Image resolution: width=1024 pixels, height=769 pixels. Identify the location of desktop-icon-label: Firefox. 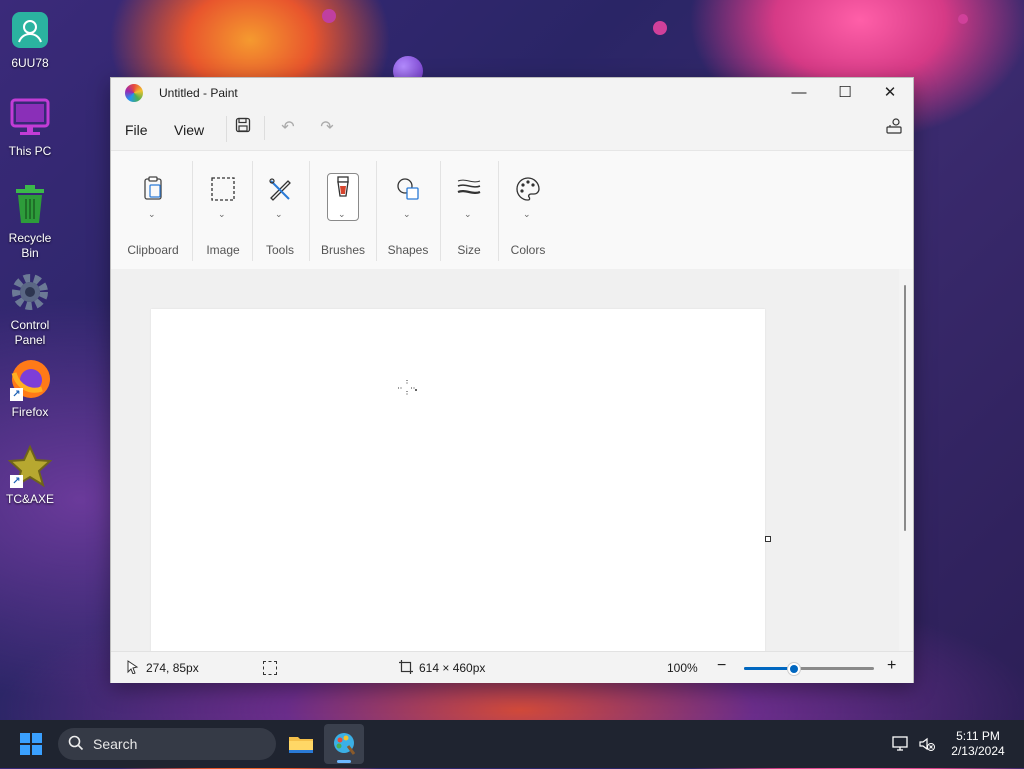
(30, 412).